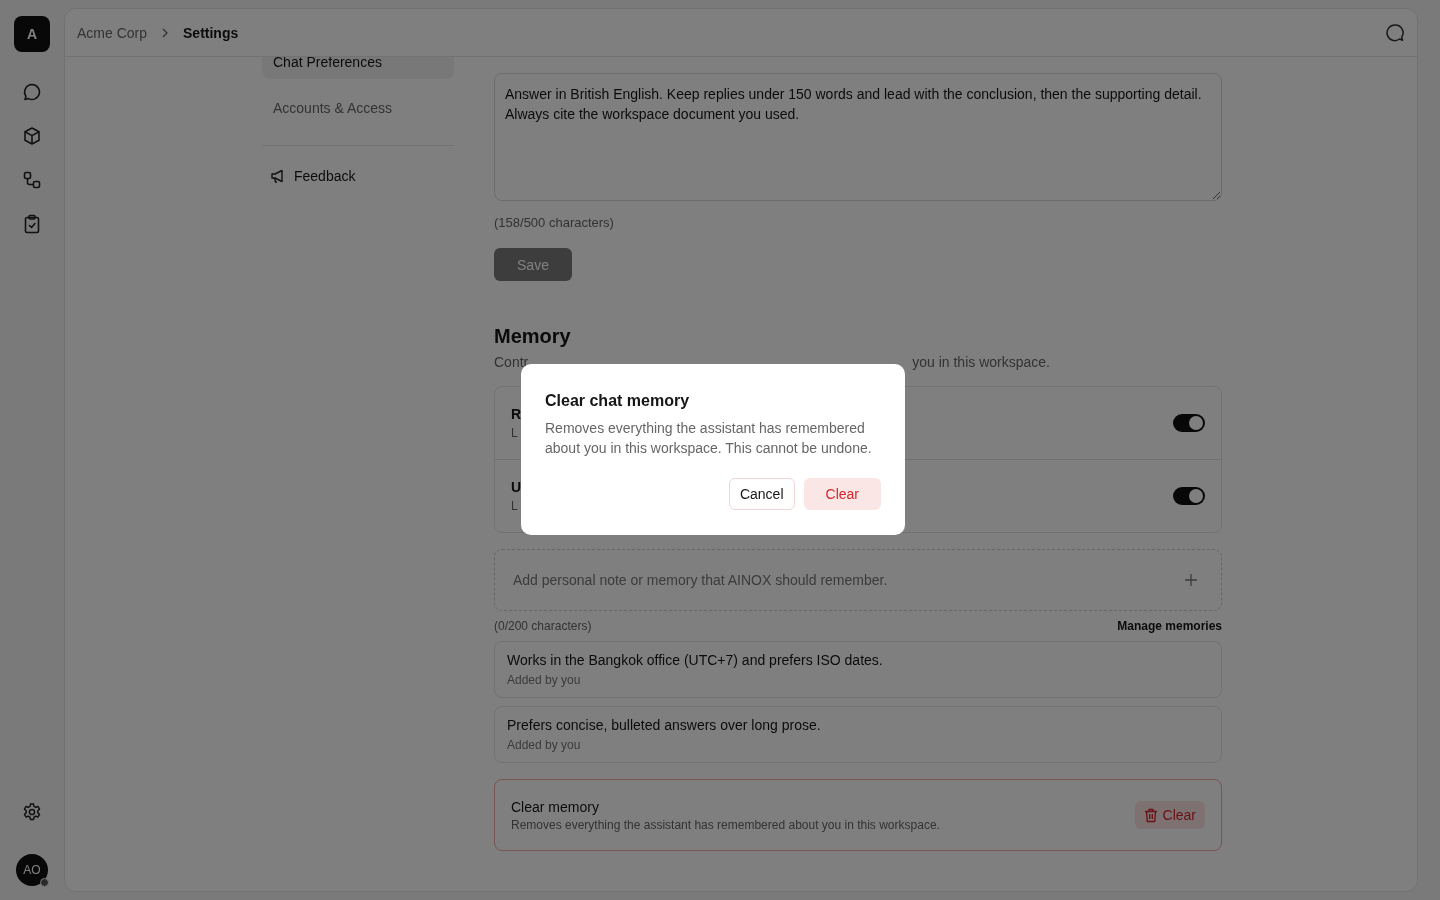  What do you see at coordinates (1169, 815) in the screenshot?
I see `clear-button: Clear` at bounding box center [1169, 815].